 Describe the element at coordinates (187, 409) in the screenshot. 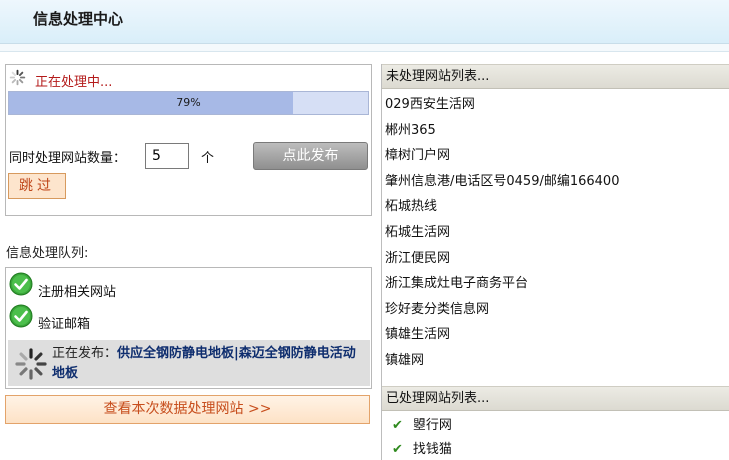

I see `view-processed-sites-button: 查看本次数据处理网站 >>` at that location.